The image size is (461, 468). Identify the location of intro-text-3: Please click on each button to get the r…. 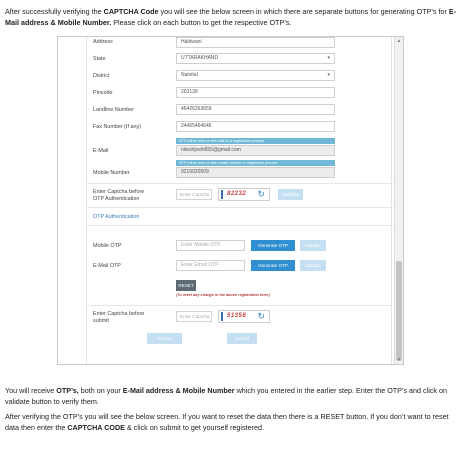
(201, 22).